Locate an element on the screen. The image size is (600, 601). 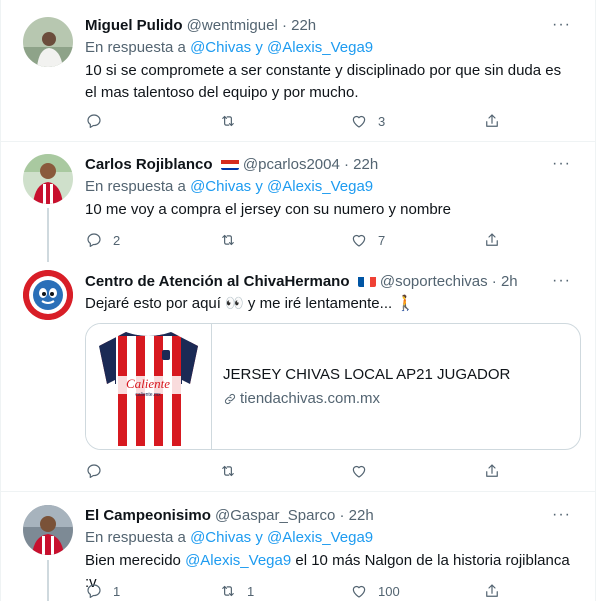
author-name: El Campeonisimo is located at coordinates (148, 515).